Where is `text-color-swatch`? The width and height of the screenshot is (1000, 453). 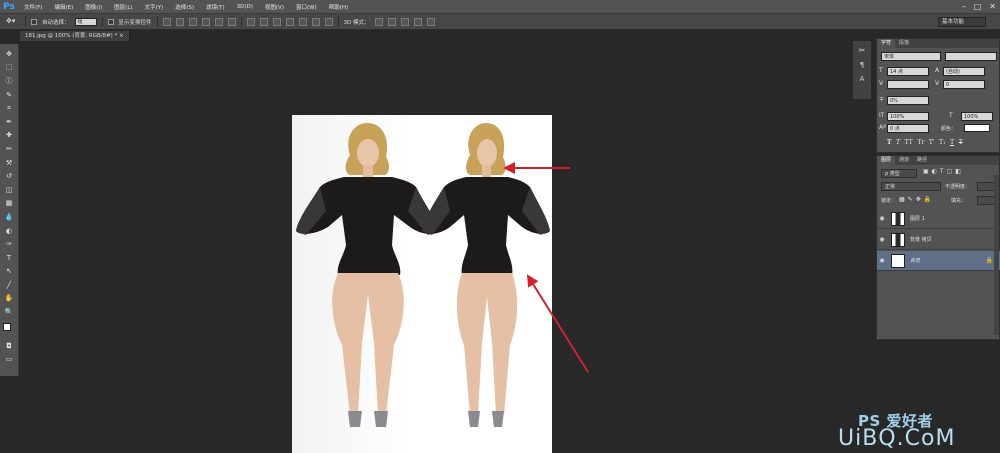
text-color-swatch is located at coordinates (977, 128).